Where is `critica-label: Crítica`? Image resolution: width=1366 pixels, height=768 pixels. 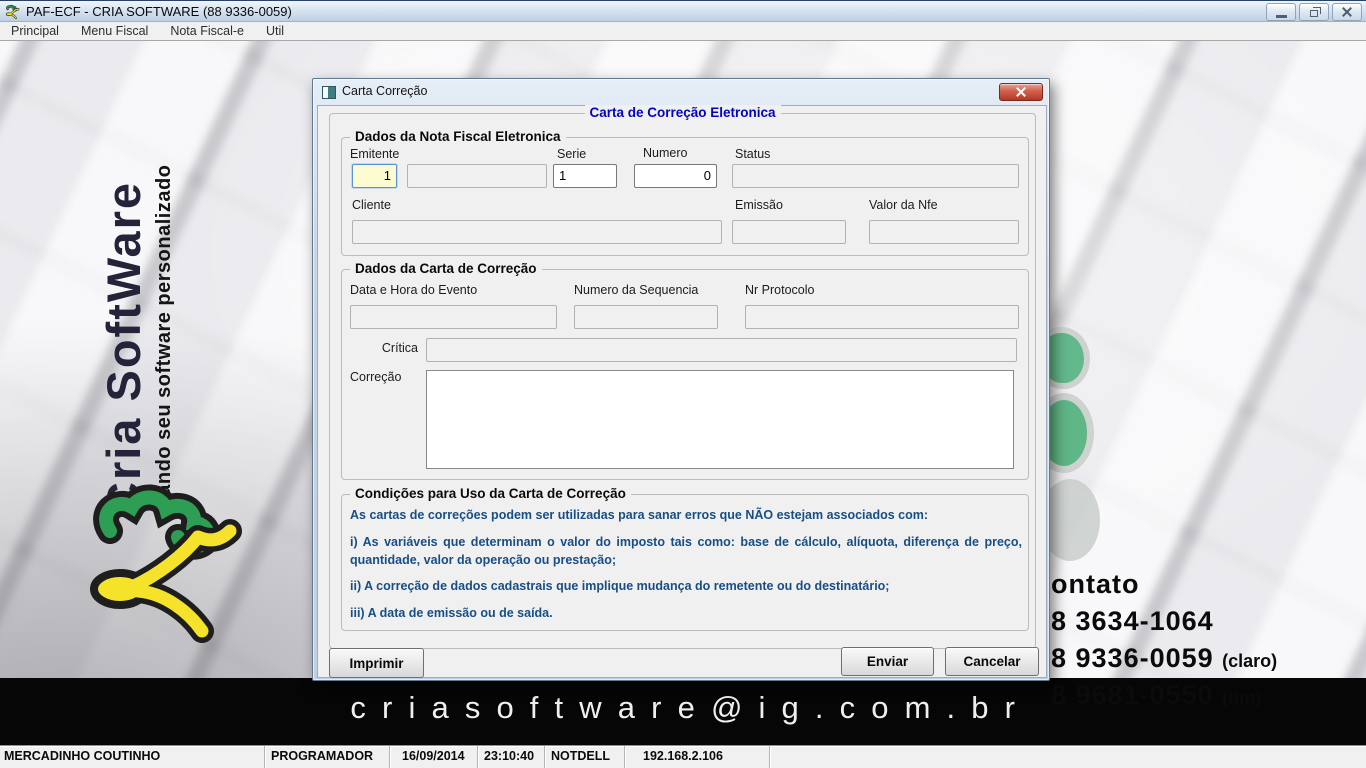 critica-label: Crítica is located at coordinates (399, 348).